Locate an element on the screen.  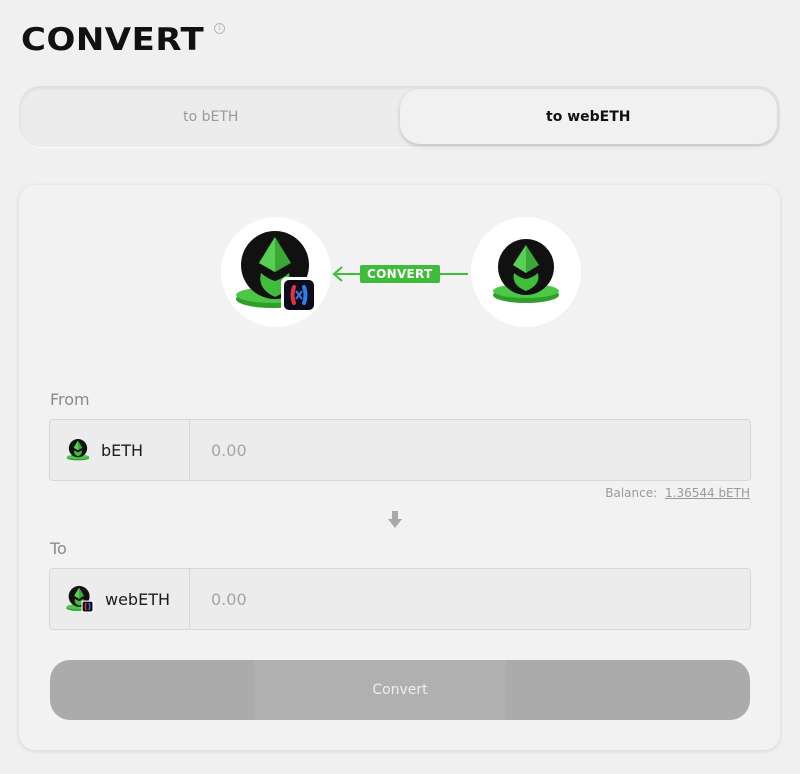
to-token-name: webETH is located at coordinates (137, 599).